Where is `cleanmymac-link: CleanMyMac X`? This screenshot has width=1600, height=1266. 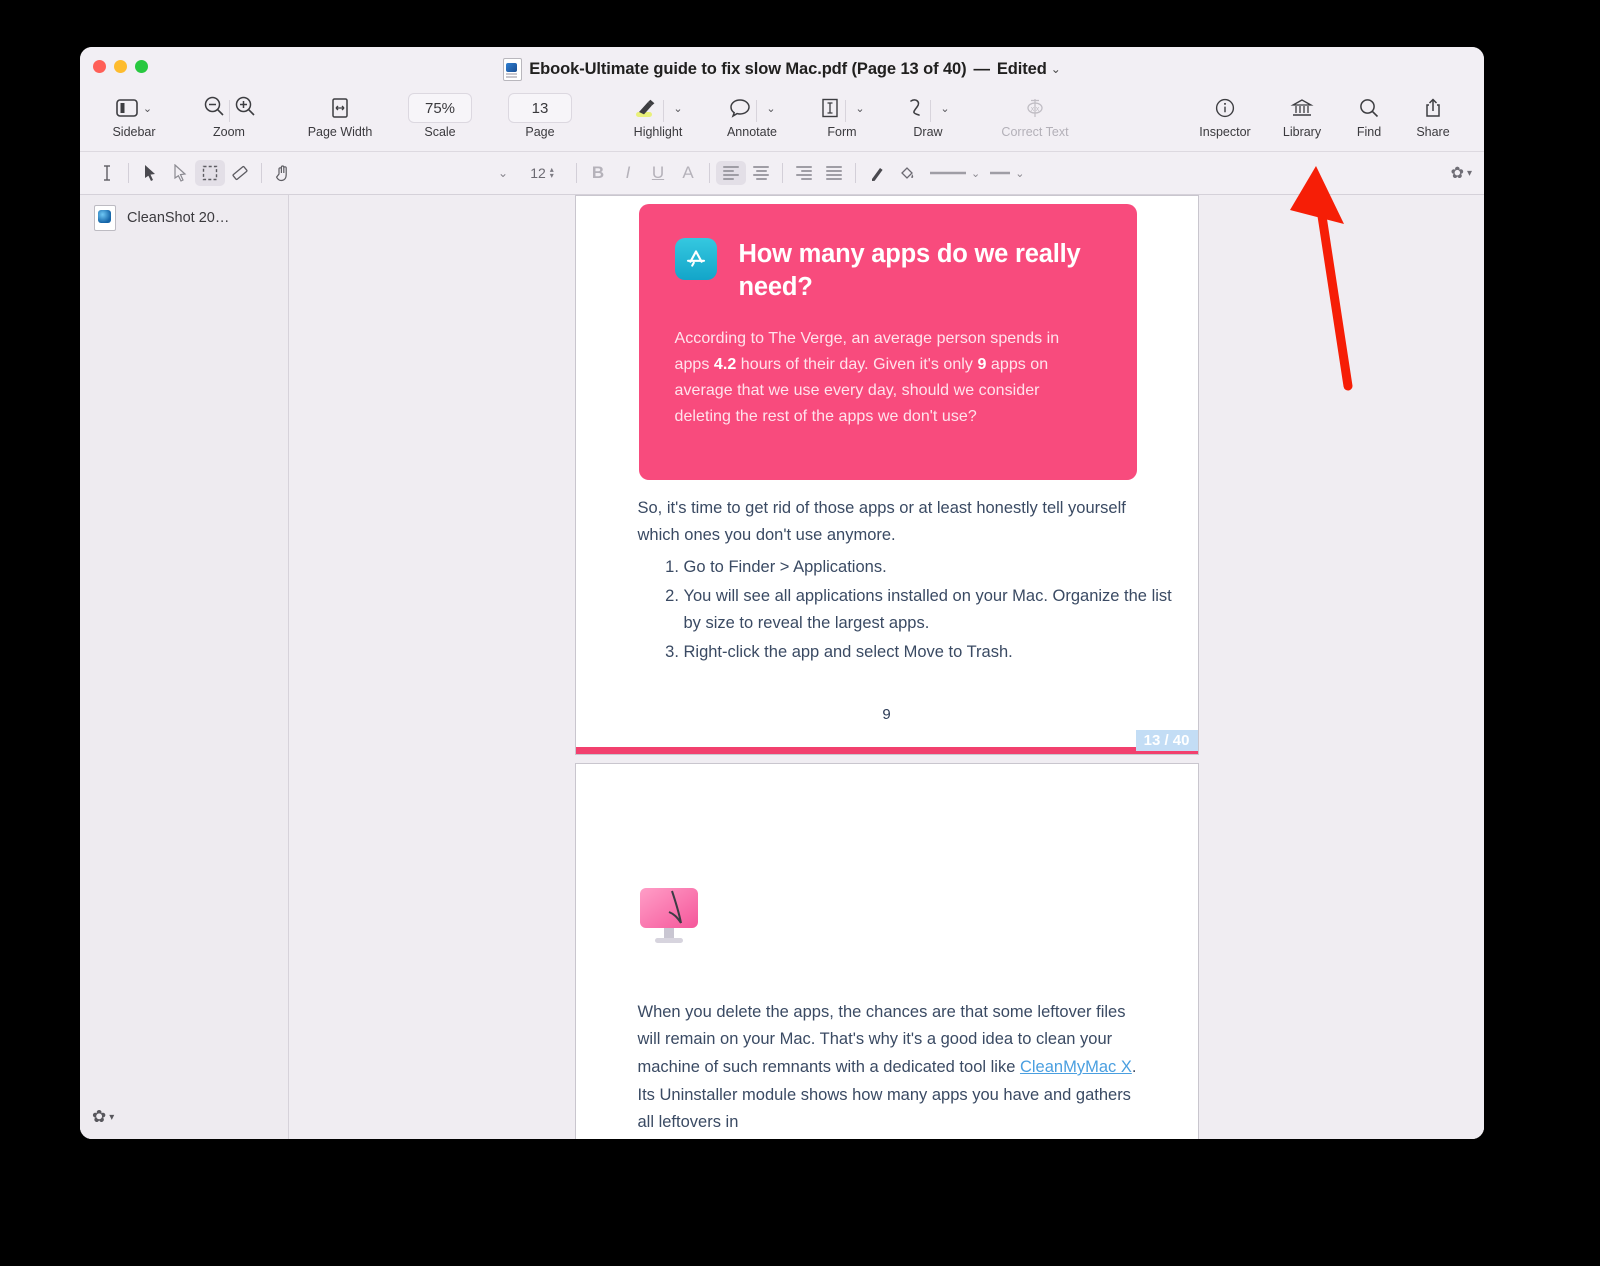 cleanmymac-link: CleanMyMac X is located at coordinates (1076, 1067).